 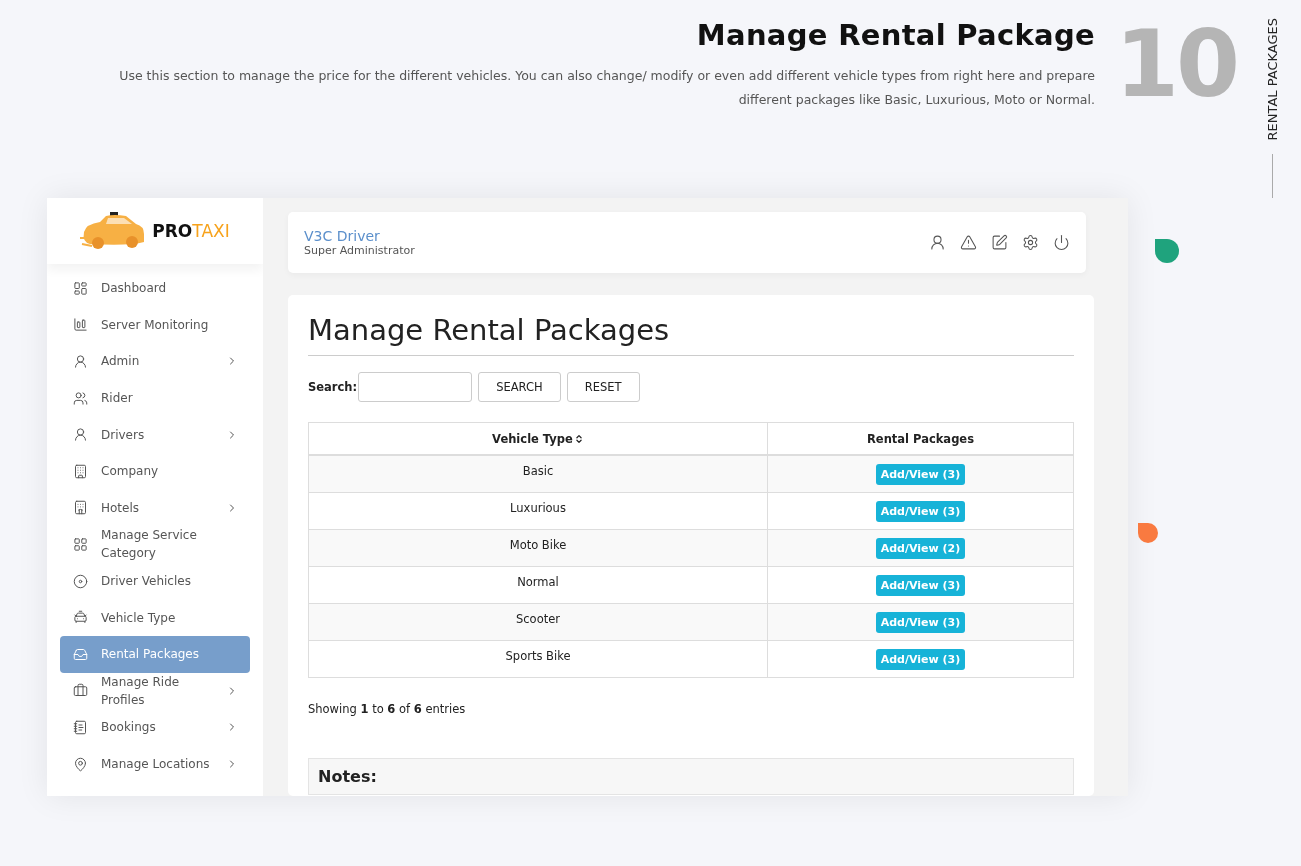 I want to click on page-heading: Manage Rental Package, so click(x=895, y=35).